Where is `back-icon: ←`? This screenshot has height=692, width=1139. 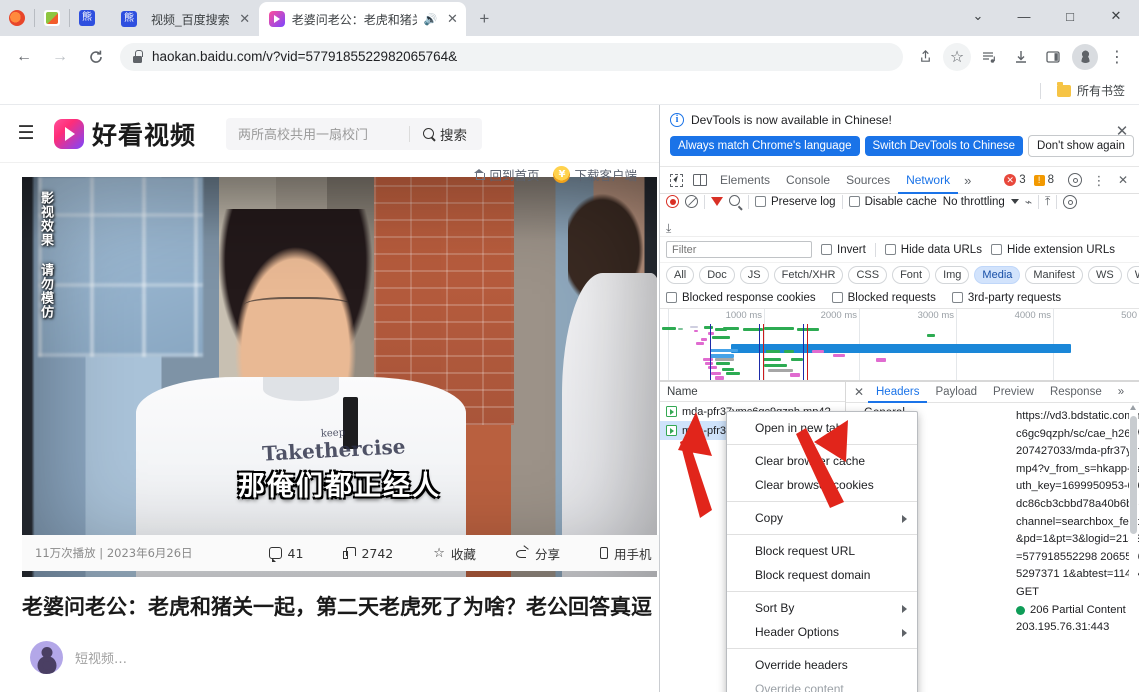 back-icon: ← is located at coordinates (24, 57).